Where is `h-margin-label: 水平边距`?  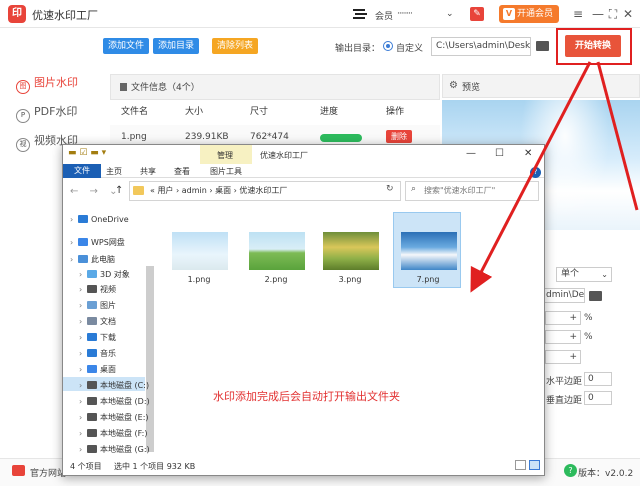 h-margin-label: 水平边距 is located at coordinates (564, 382).